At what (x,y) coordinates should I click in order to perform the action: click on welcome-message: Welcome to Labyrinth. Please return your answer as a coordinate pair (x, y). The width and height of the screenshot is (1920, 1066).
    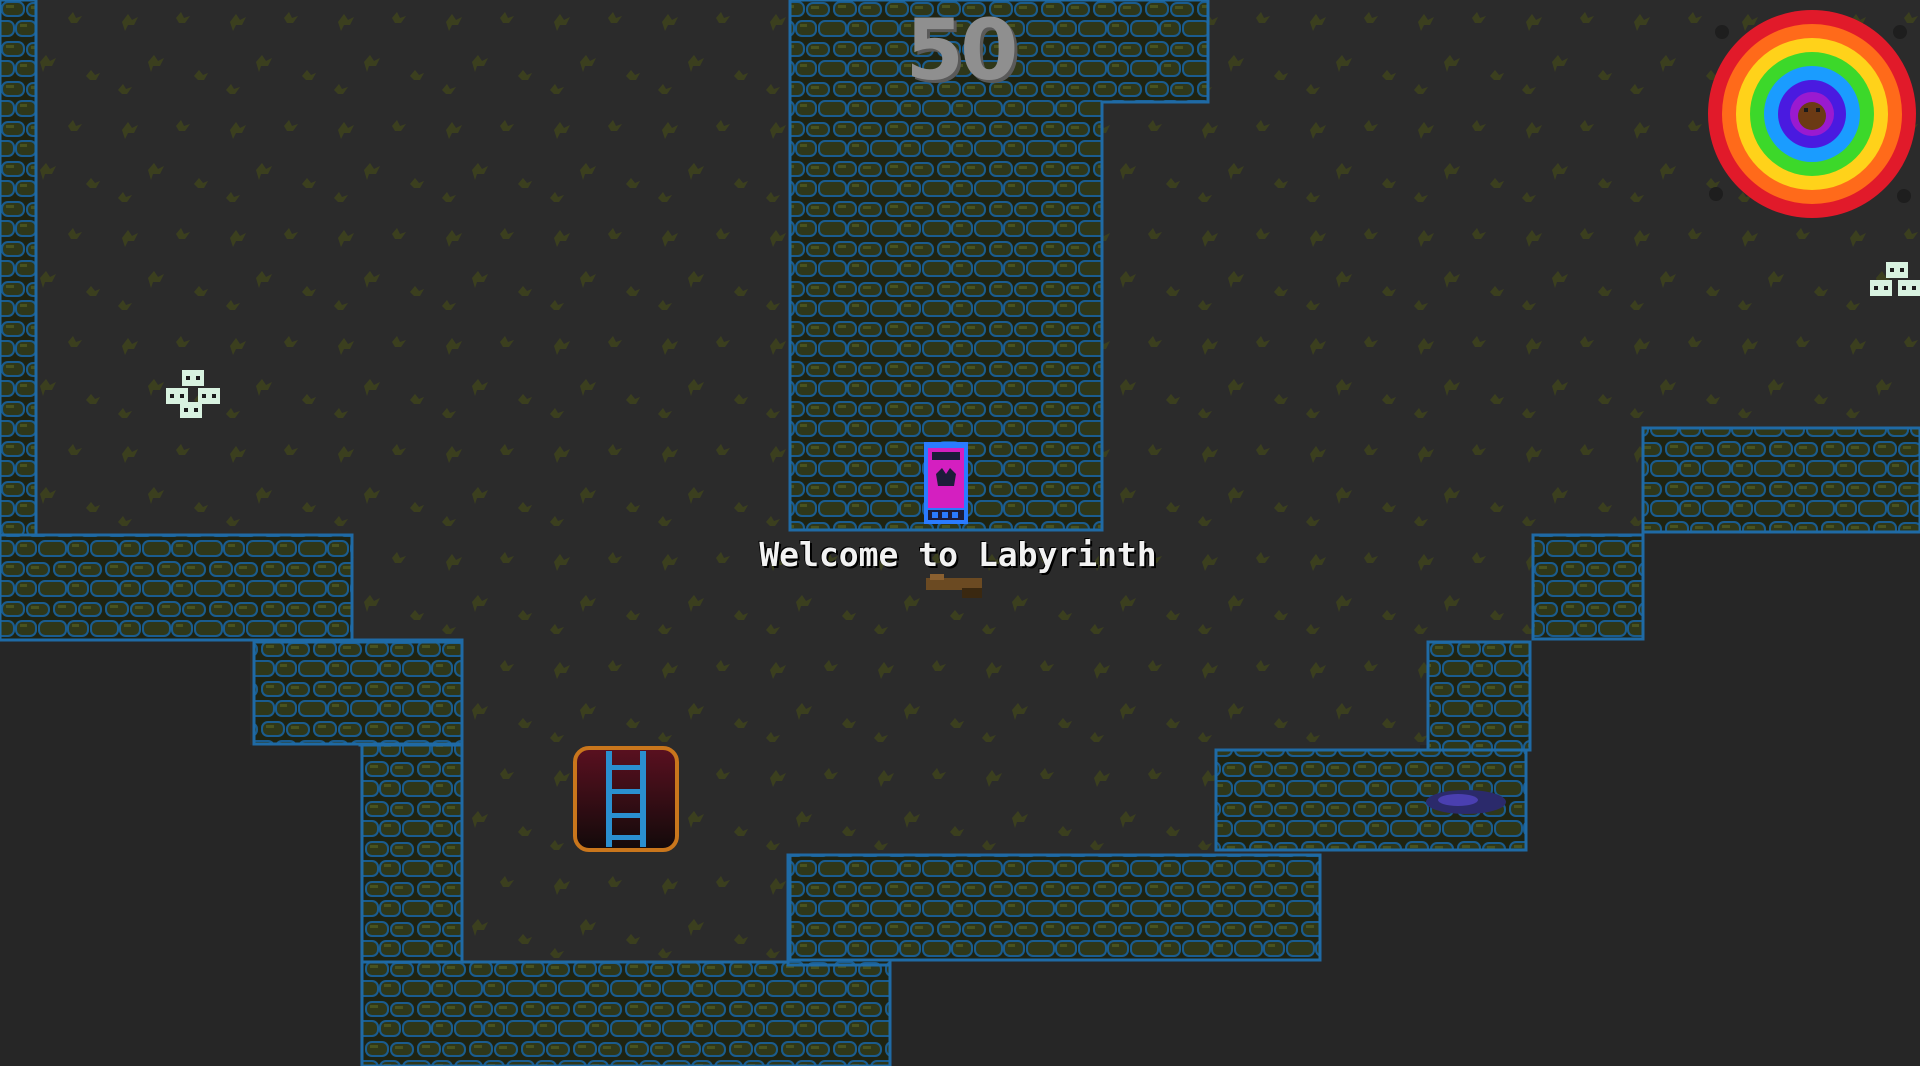
    Looking at the image, I should click on (958, 554).